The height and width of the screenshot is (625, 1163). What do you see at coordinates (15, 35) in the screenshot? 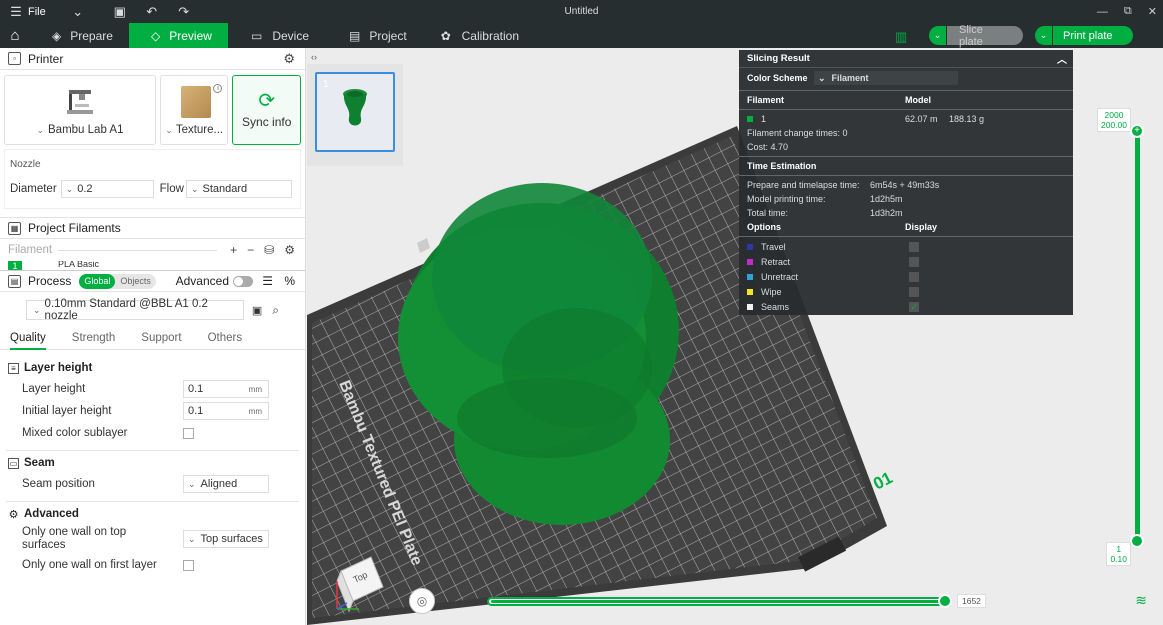
I see `home-icon: ⌂` at bounding box center [15, 35].